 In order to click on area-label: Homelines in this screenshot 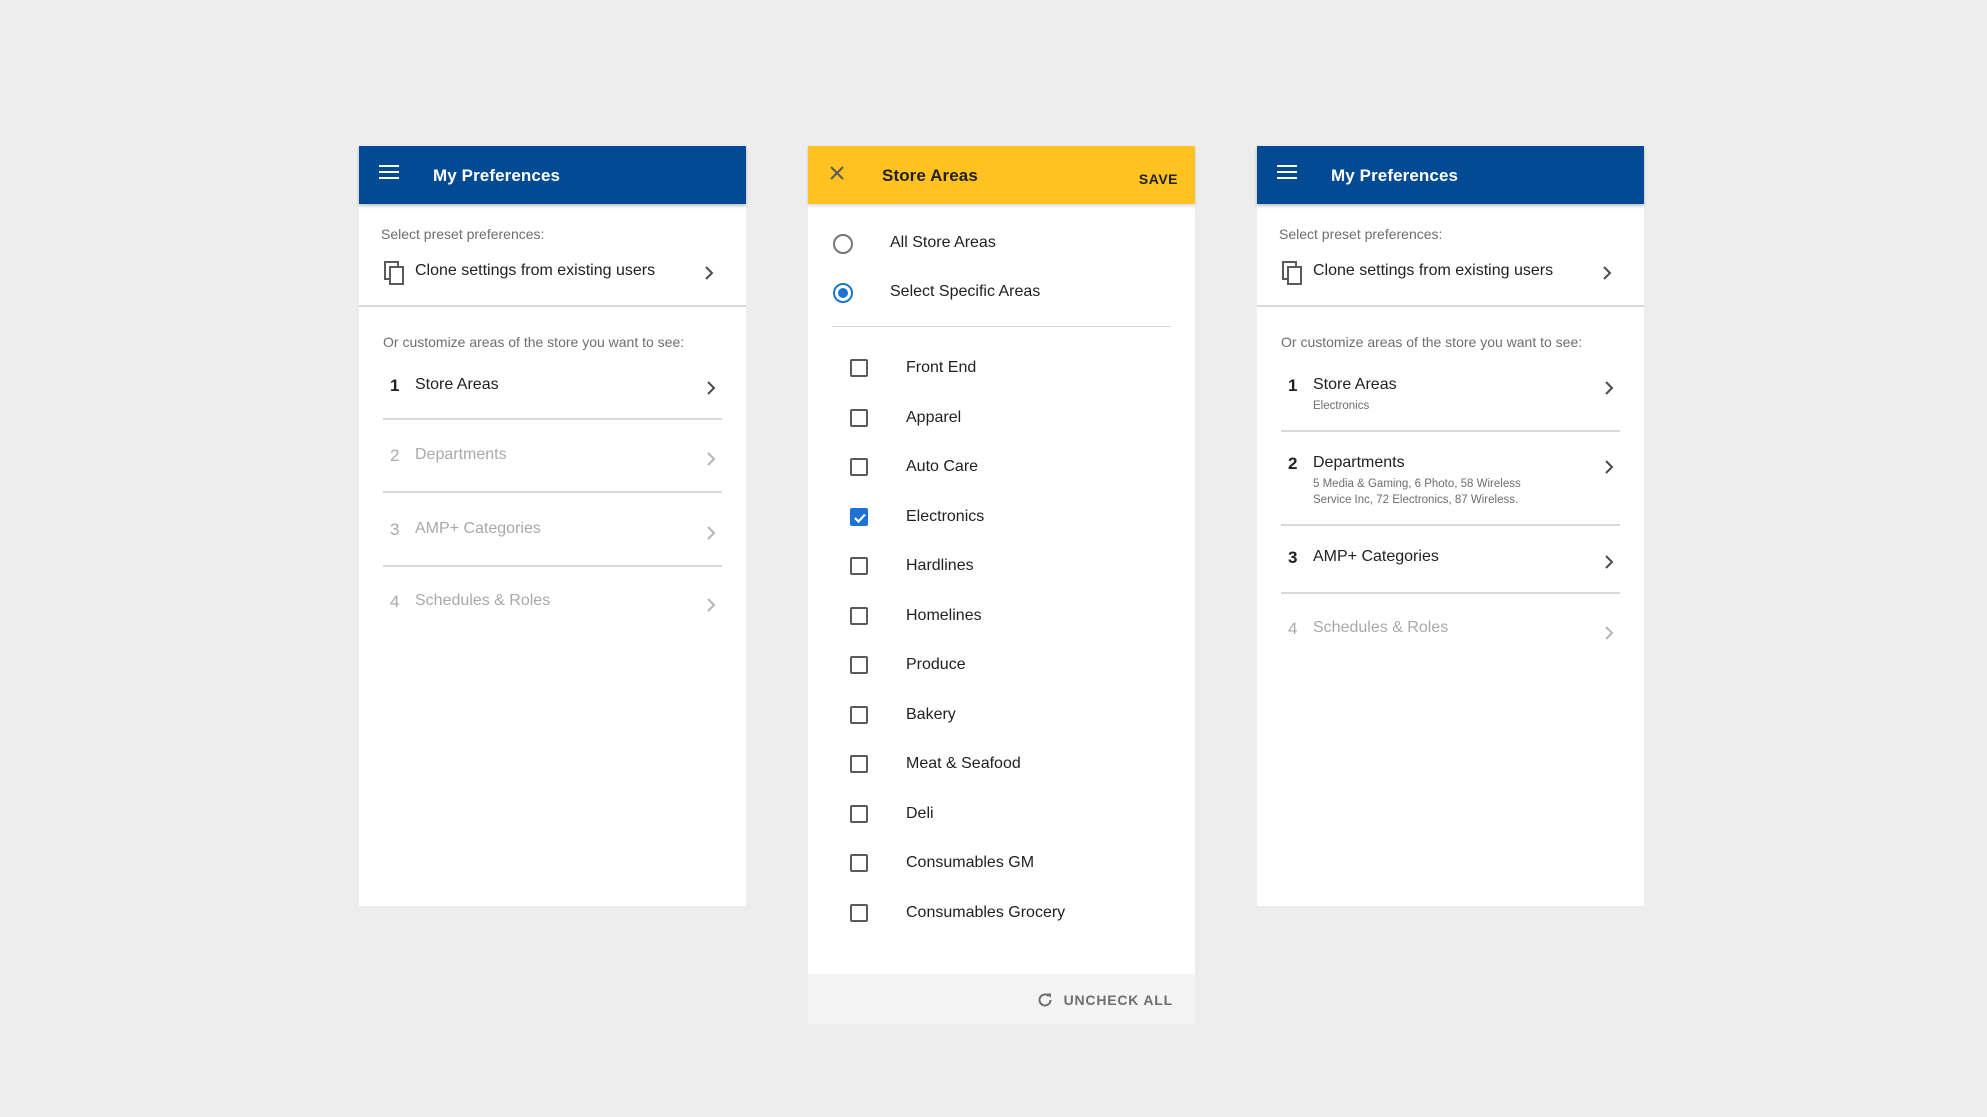, I will do `click(944, 615)`.